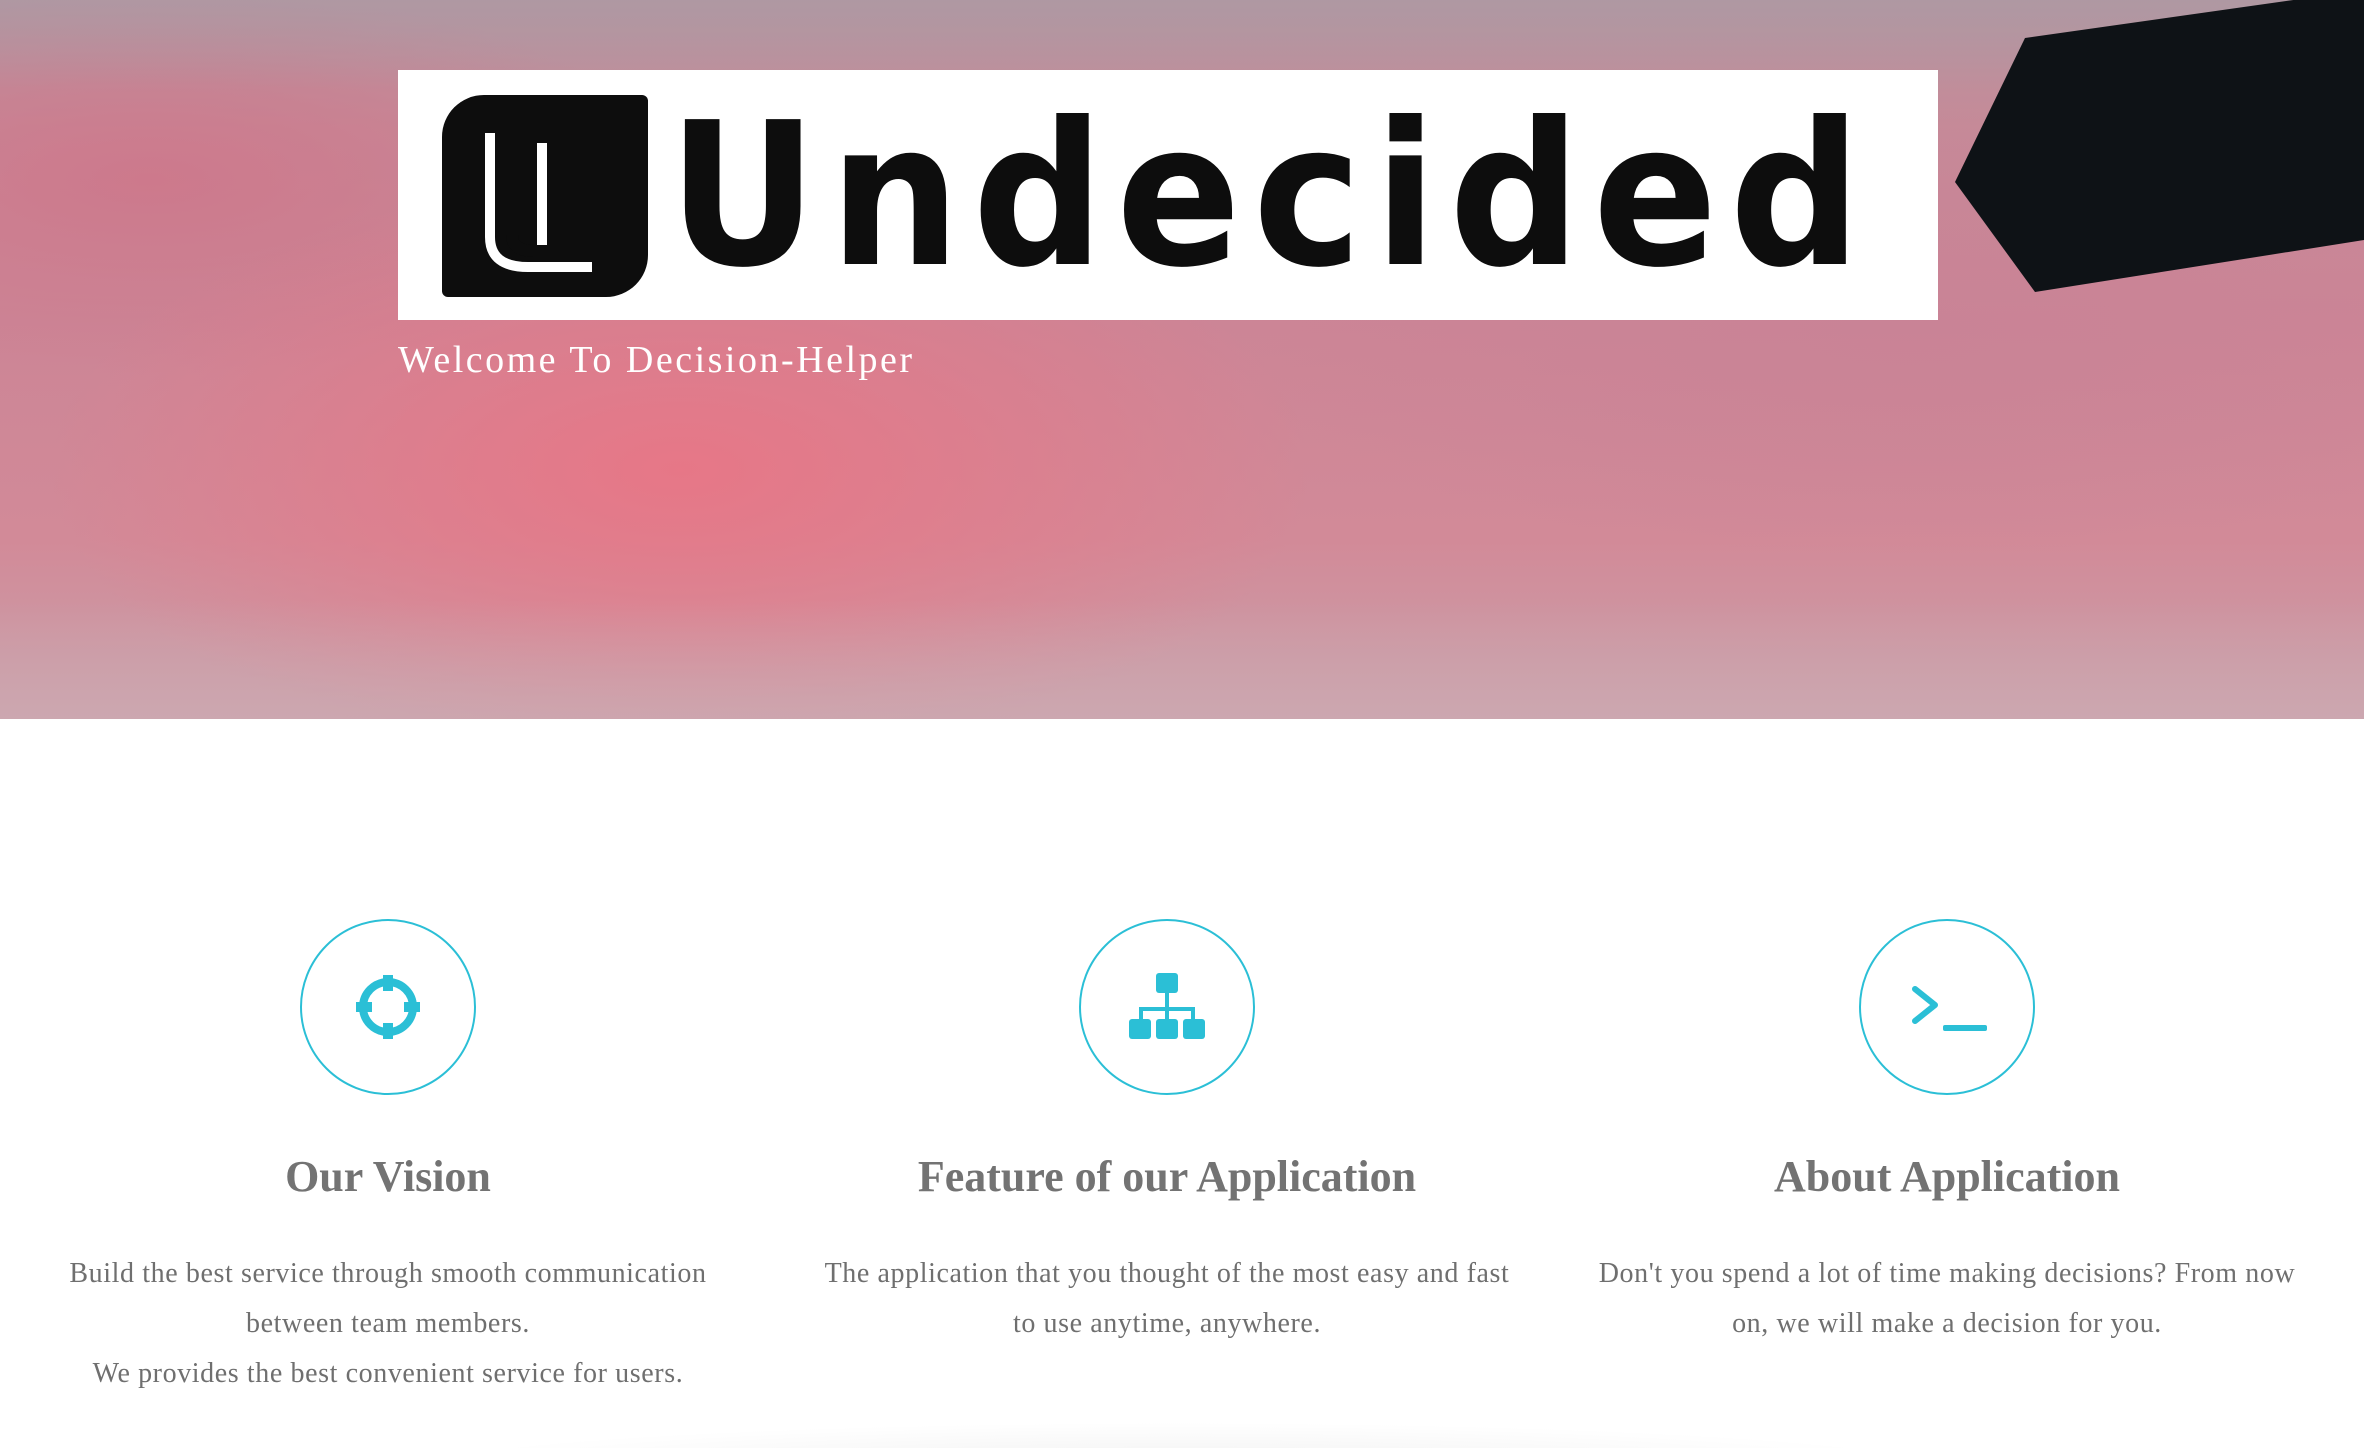 This screenshot has width=2364, height=1448. I want to click on terminal-icon, so click(1949, 1008).